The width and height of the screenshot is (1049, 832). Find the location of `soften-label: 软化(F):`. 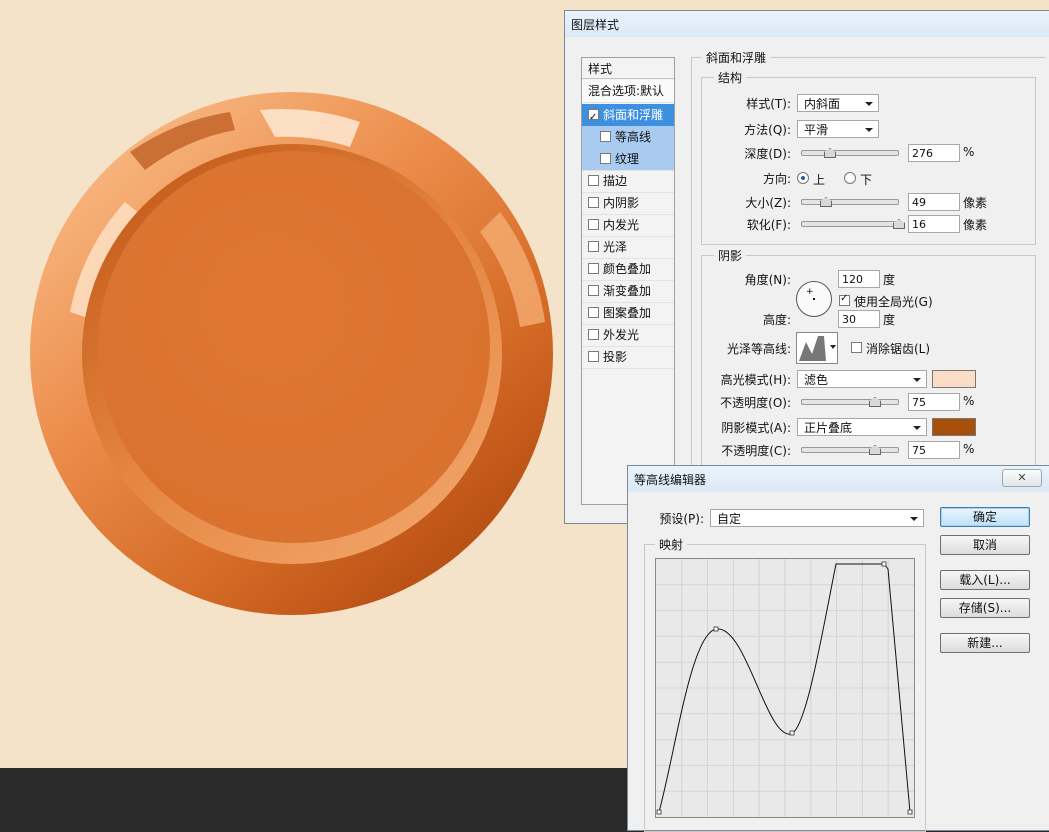

soften-label: 软化(F): is located at coordinates (768, 225).